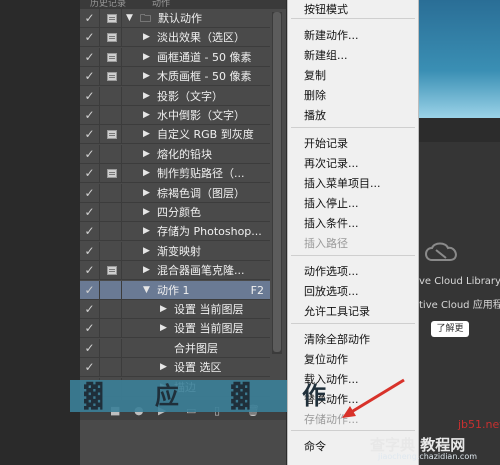 The height and width of the screenshot is (465, 500). What do you see at coordinates (315, 115) in the screenshot?
I see `menu-item: 播放` at bounding box center [315, 115].